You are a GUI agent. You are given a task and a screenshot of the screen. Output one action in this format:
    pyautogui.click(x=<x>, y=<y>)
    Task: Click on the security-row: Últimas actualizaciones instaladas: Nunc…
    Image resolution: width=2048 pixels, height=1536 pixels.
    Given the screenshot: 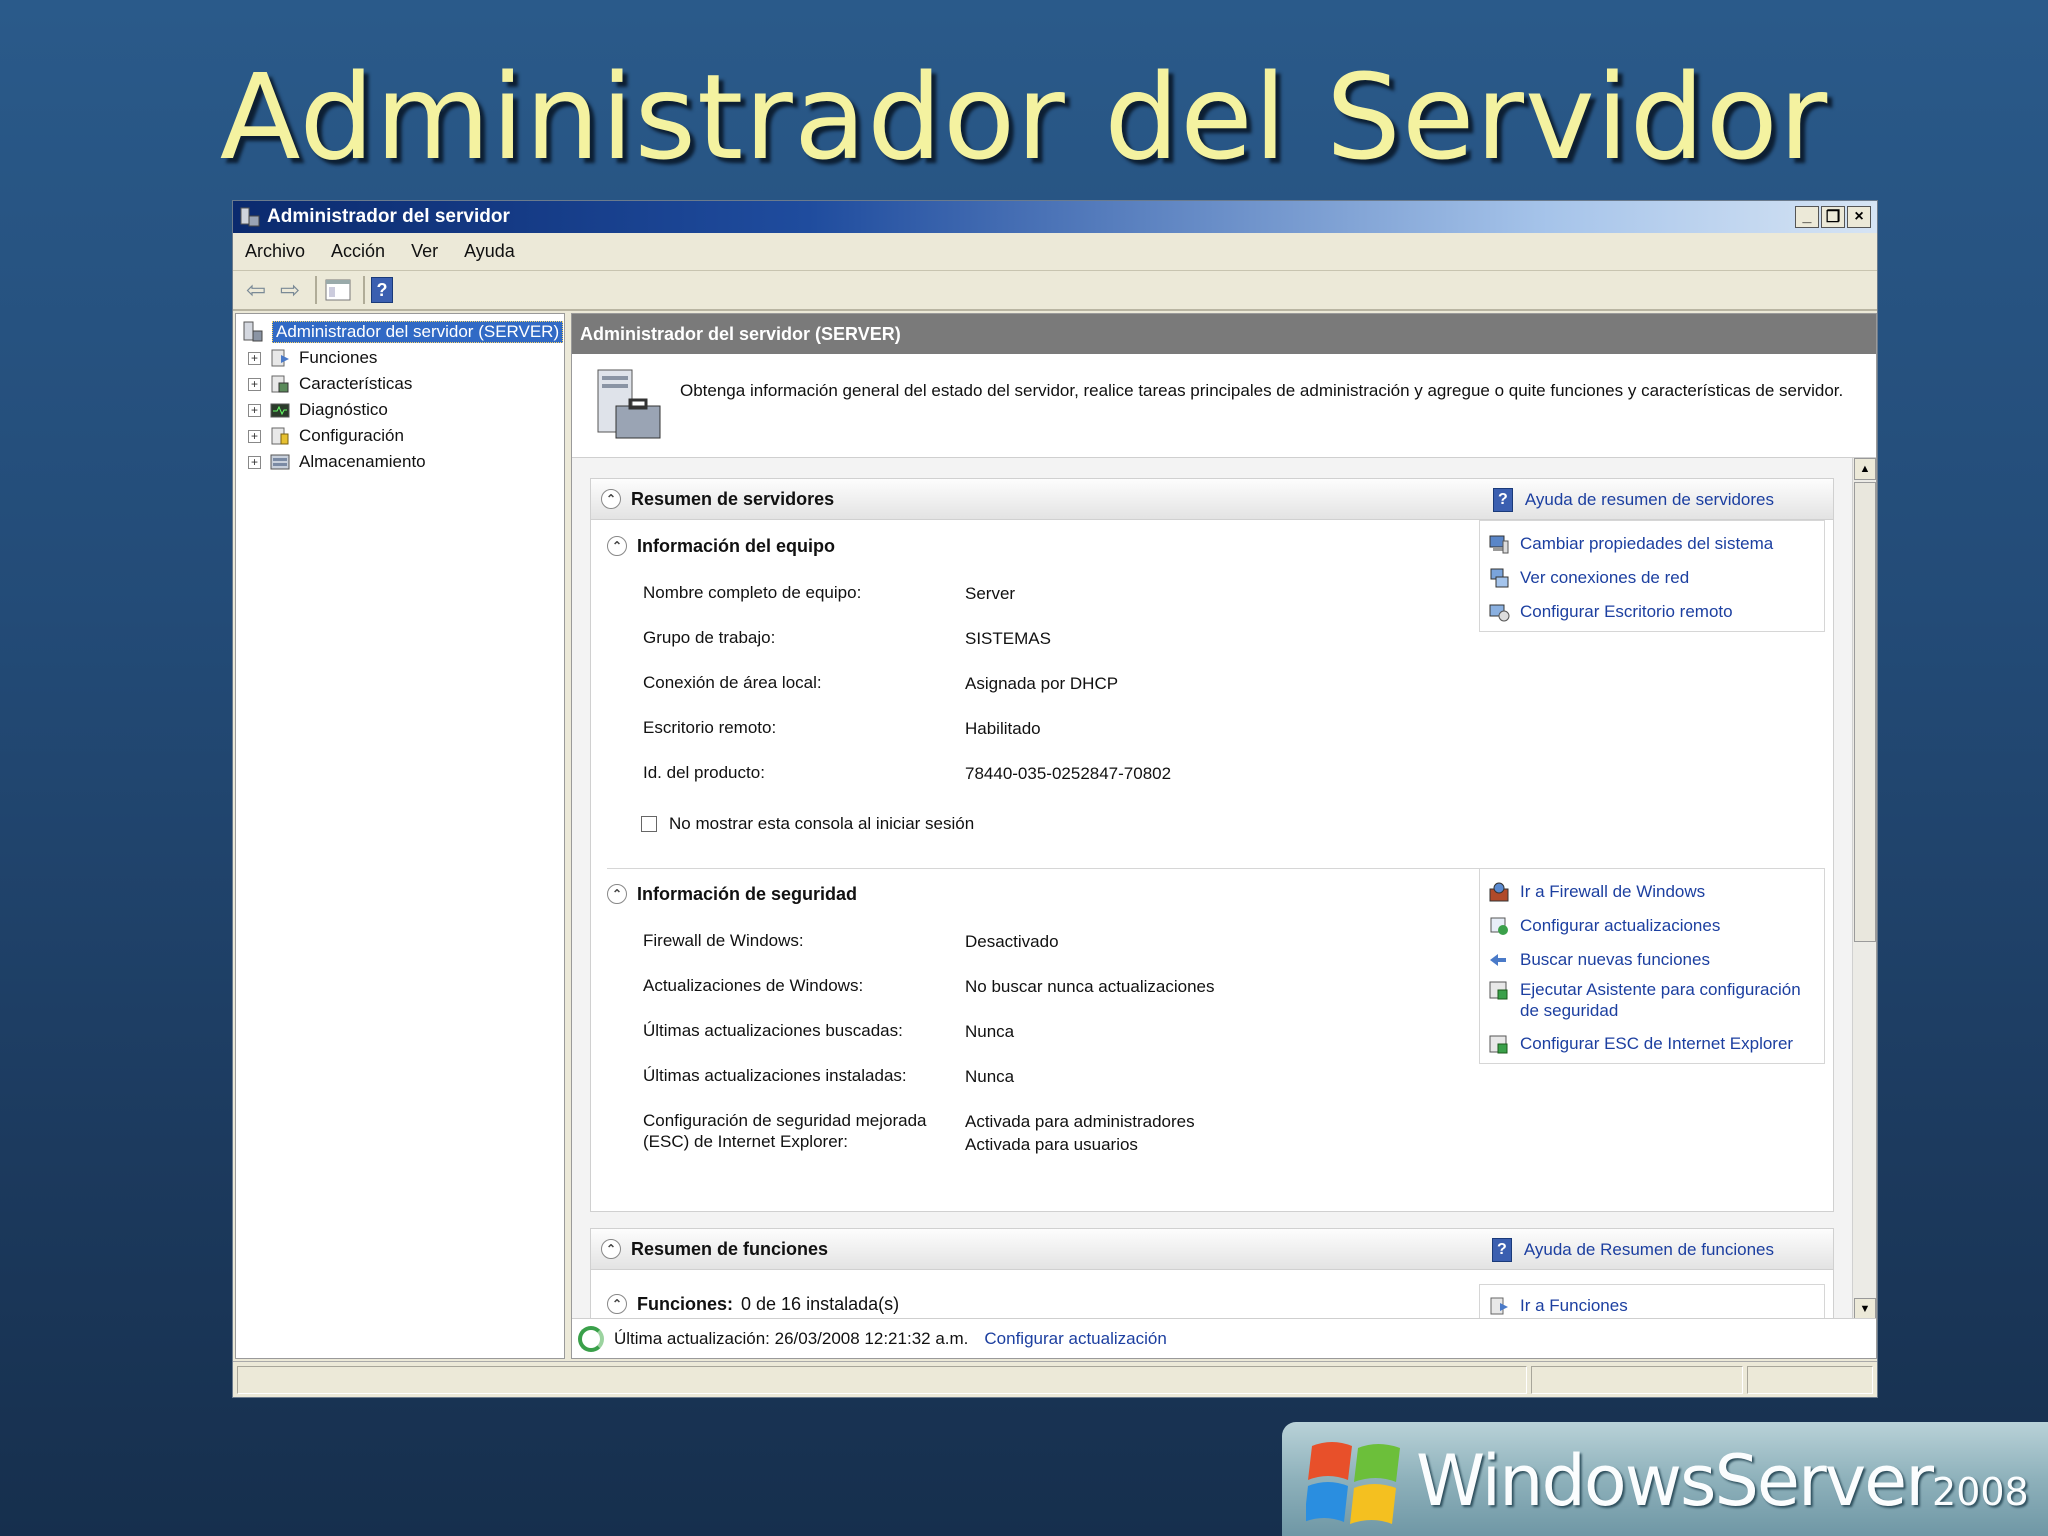 What is the action you would take?
    pyautogui.click(x=828, y=1076)
    